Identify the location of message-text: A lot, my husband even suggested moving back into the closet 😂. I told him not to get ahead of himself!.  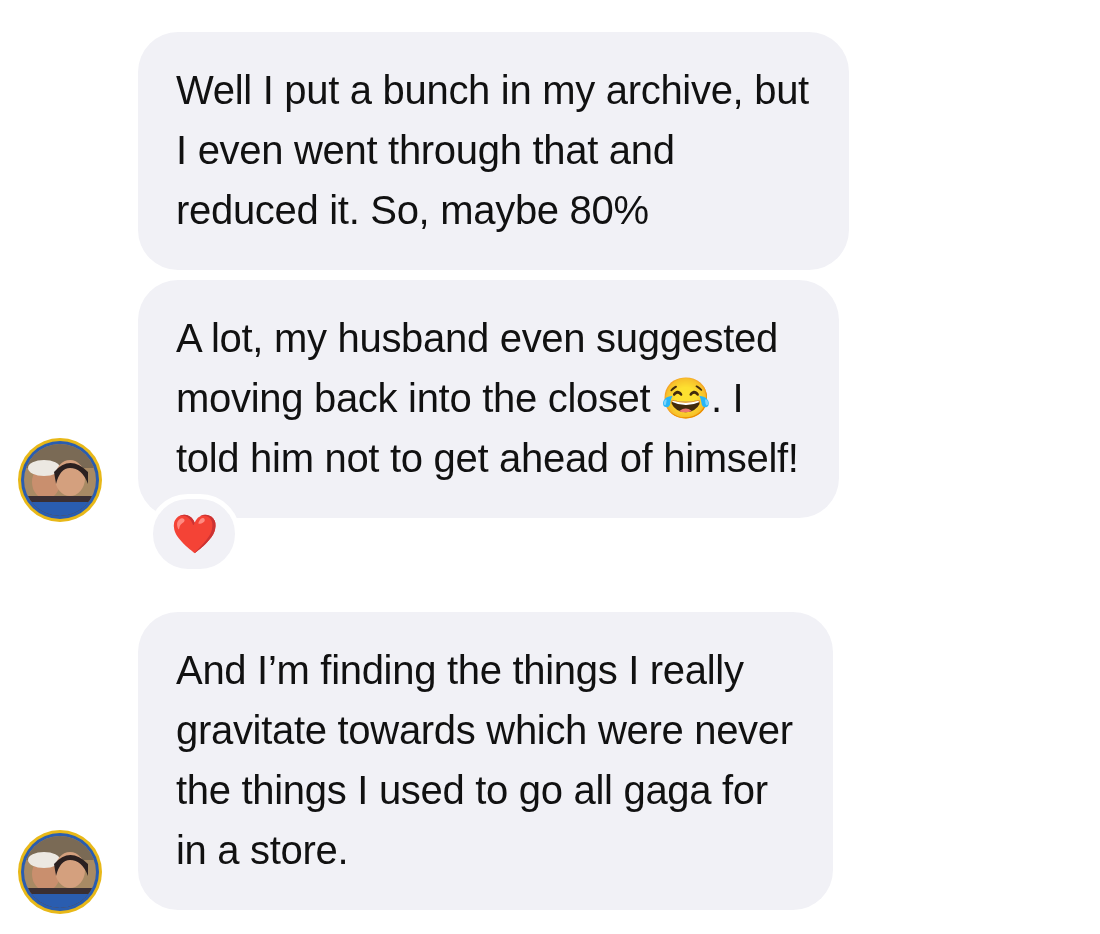
(487, 398).